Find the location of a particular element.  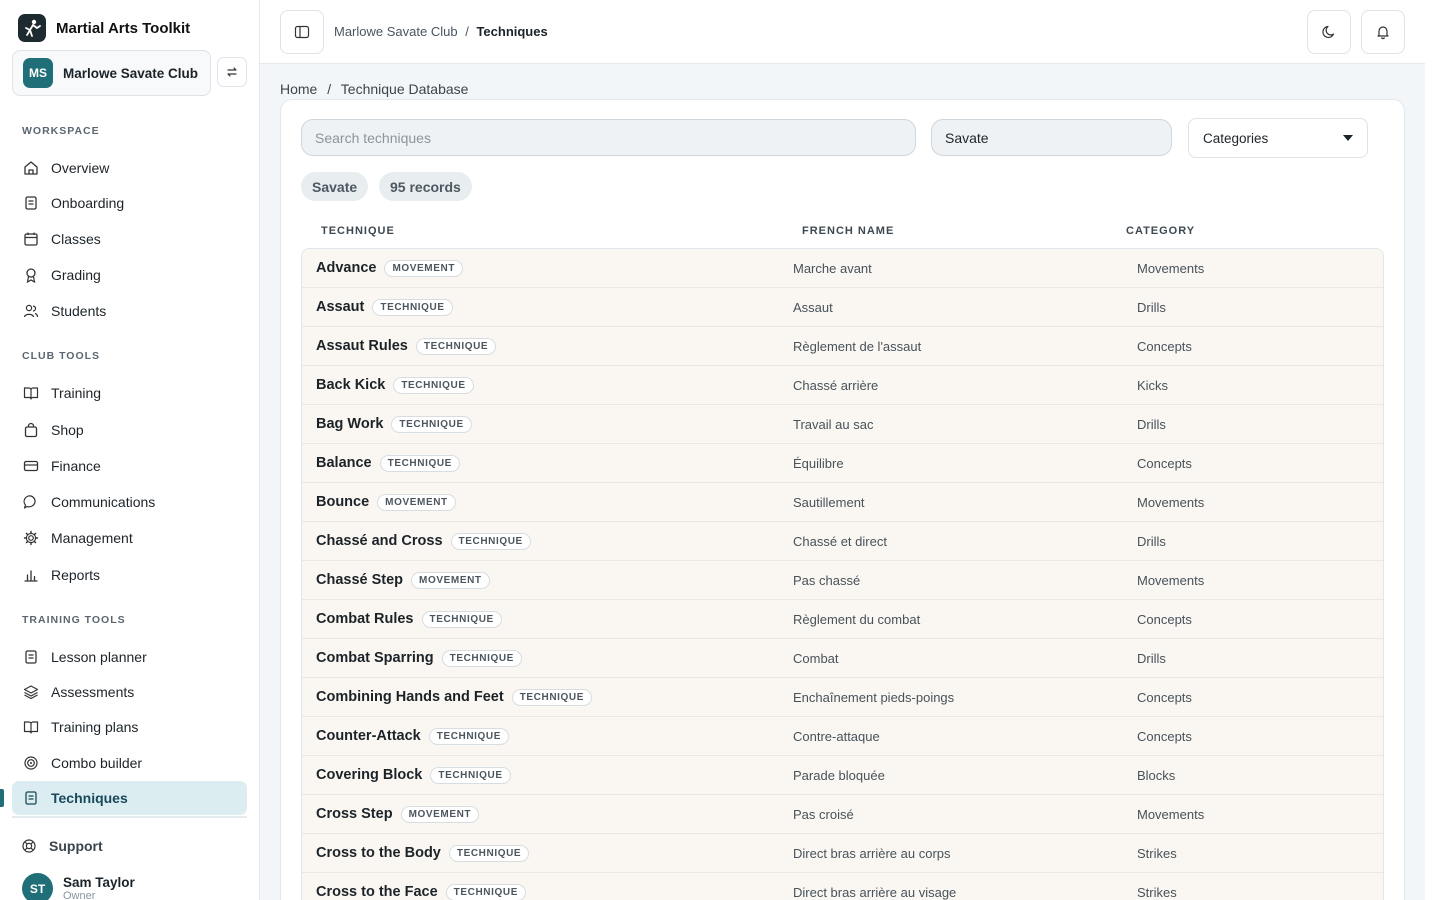

top-breadcrumb: Marlowe Savate Club / Techniques is located at coordinates (441, 31).